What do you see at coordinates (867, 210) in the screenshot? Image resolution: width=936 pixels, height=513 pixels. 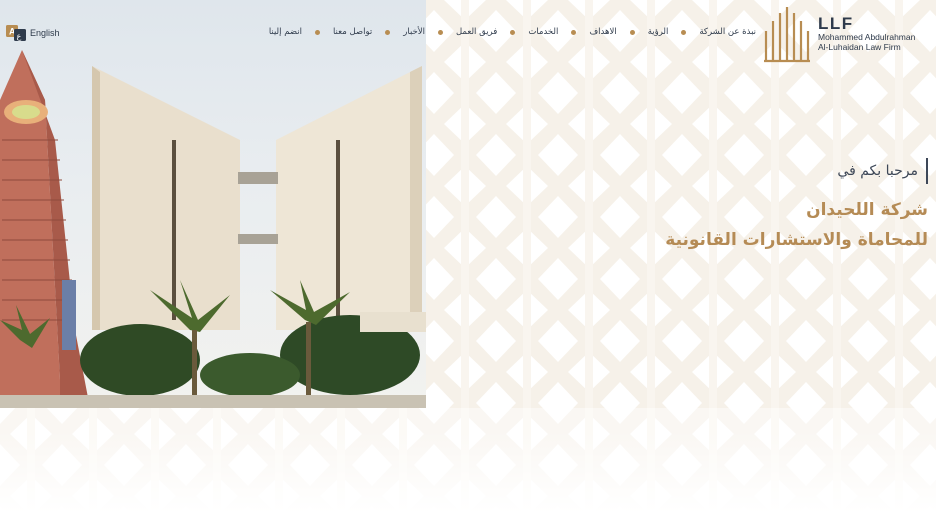 I see `hero-title-line1: شركة اللحيدان` at bounding box center [867, 210].